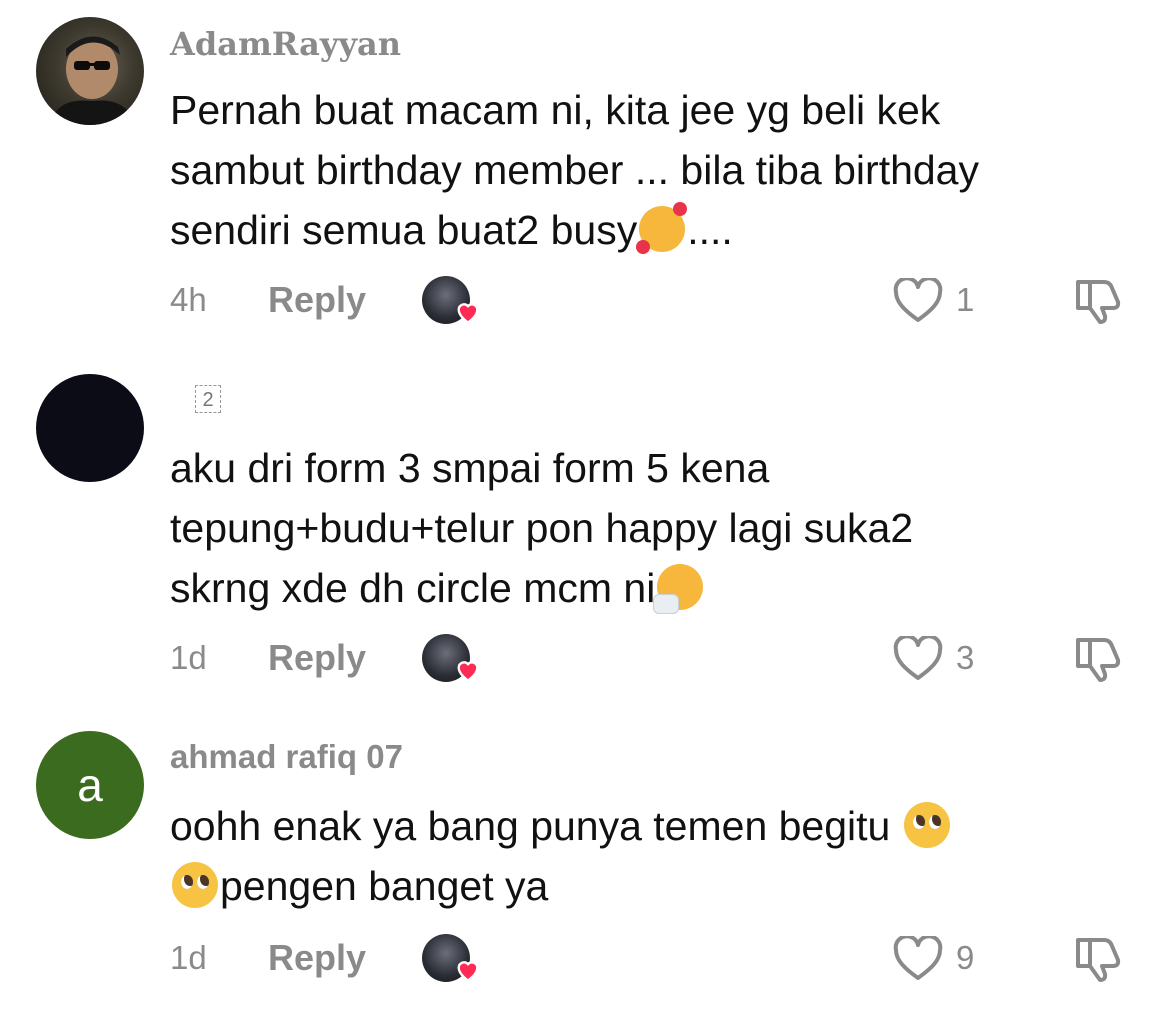  What do you see at coordinates (530, 826) in the screenshot?
I see `comment-text-segment: oohh enak ya bang punya temen begitu` at bounding box center [530, 826].